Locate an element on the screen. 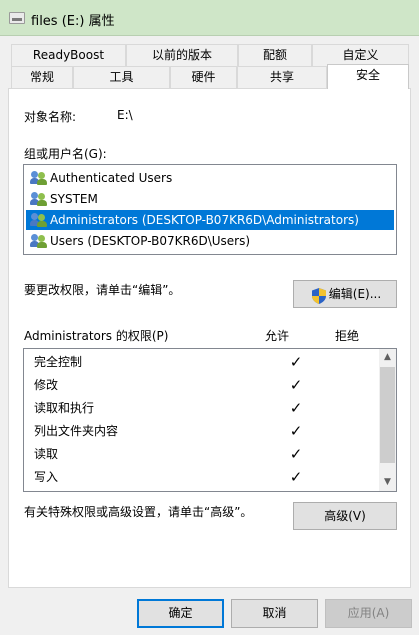 The image size is (419, 635). tab-tools: 工具 is located at coordinates (121, 77).